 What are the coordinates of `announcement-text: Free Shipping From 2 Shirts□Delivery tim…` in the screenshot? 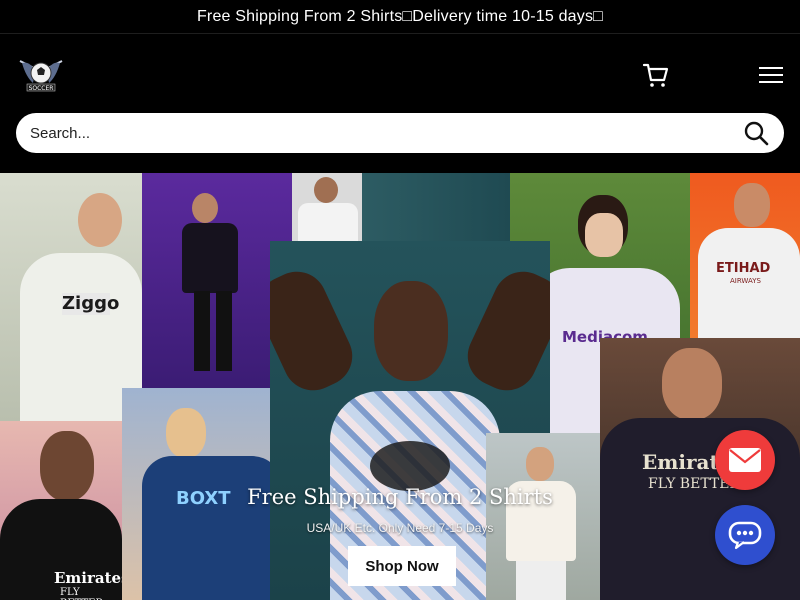 It's located at (400, 16).